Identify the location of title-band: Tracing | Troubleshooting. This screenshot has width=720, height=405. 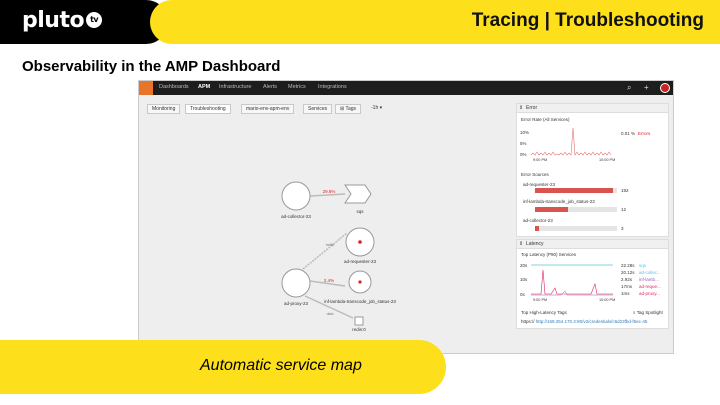
(435, 22).